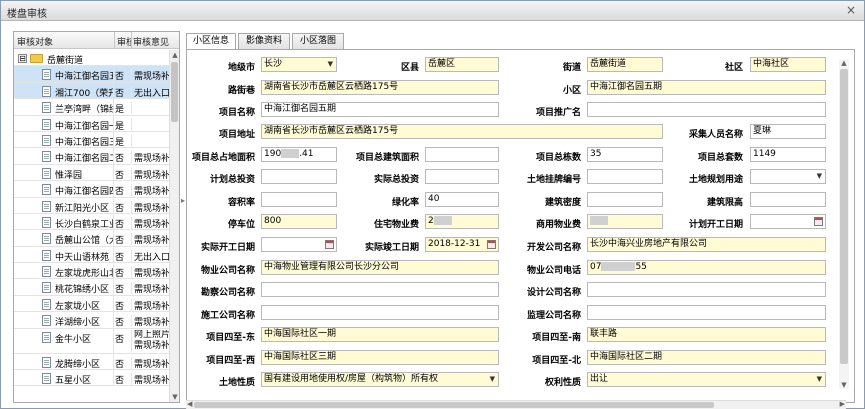 Image resolution: width=865 pixels, height=409 pixels. Describe the element at coordinates (462, 199) in the screenshot. I see `green-field: 40` at that location.